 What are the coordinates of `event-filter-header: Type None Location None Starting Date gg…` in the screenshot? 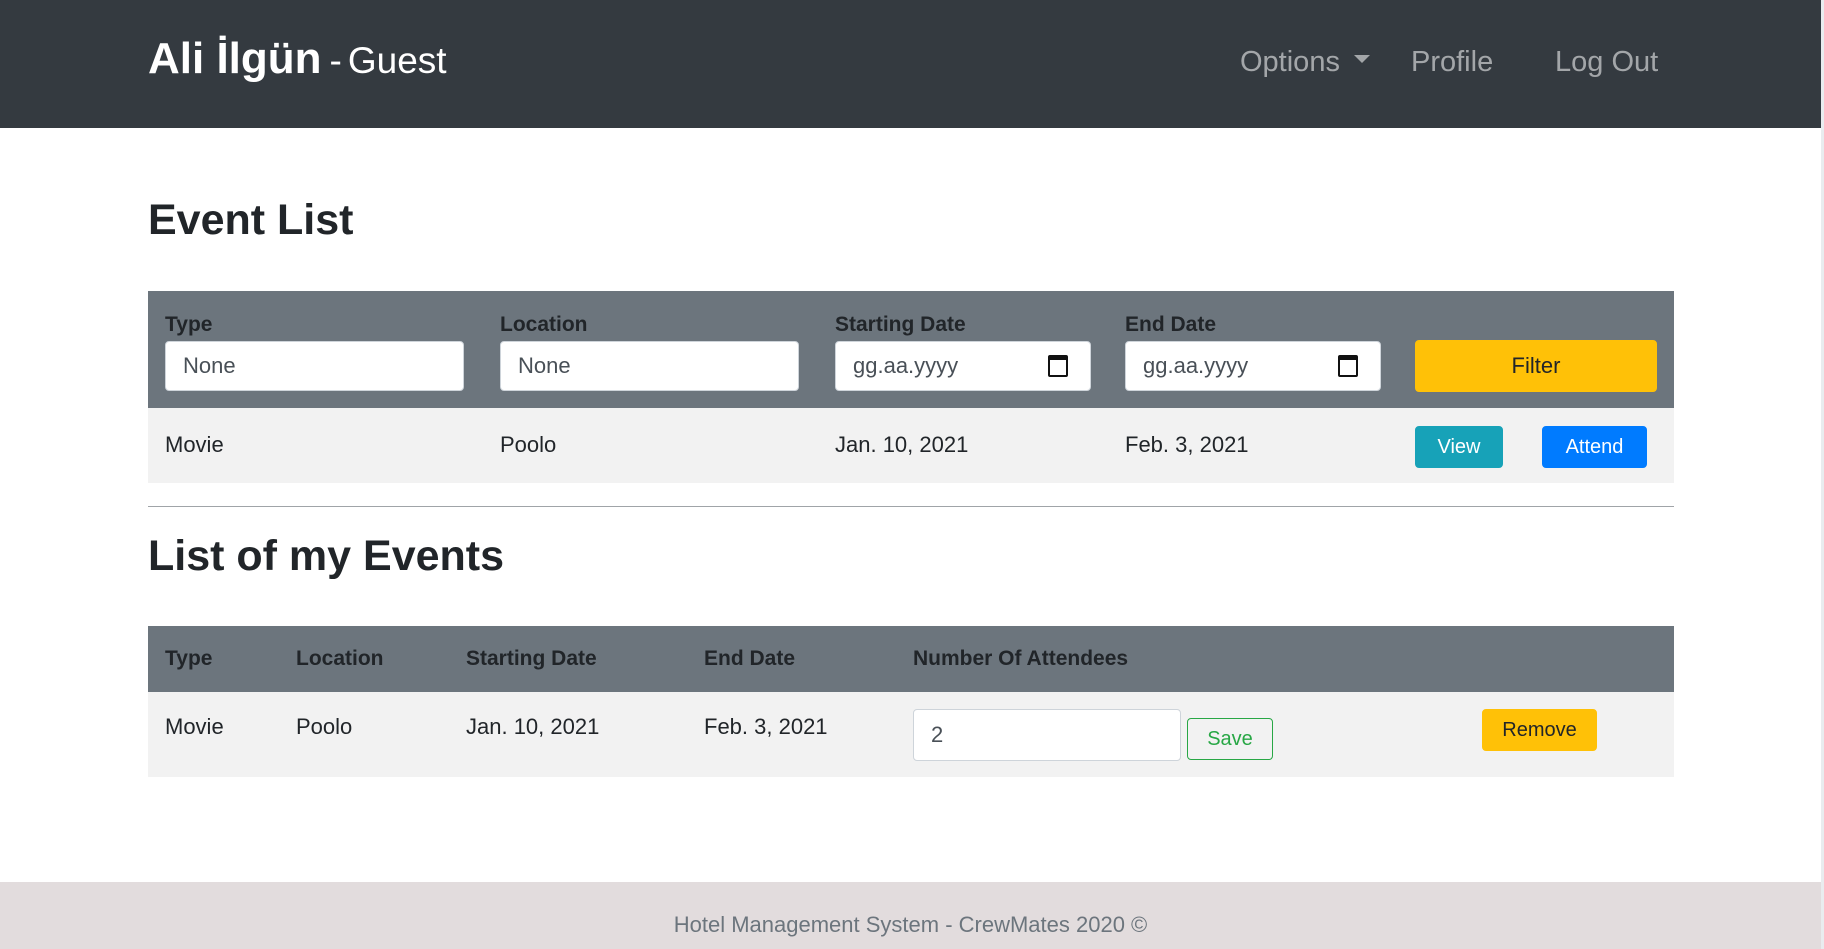 It's located at (911, 349).